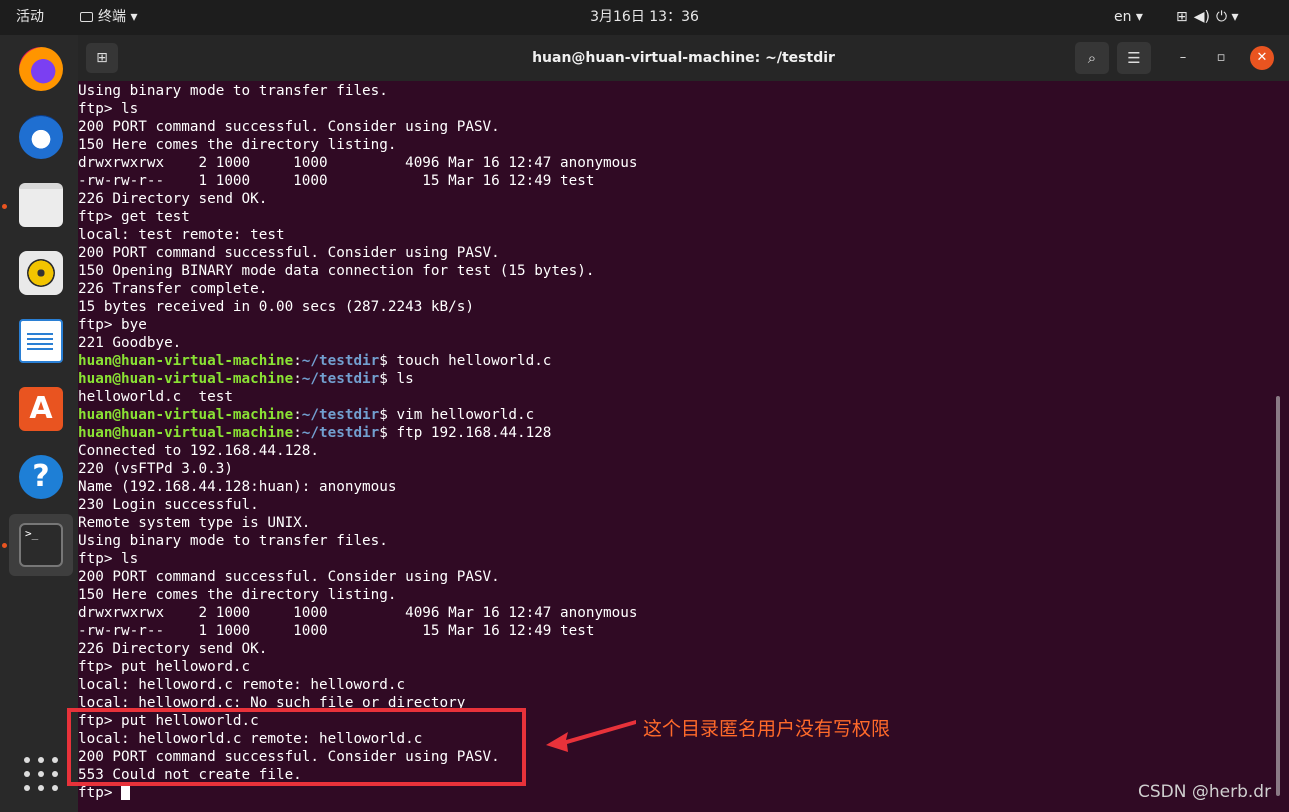 The width and height of the screenshot is (1289, 812). Describe the element at coordinates (1278, 596) in the screenshot. I see `terminal-scrollbar` at that location.